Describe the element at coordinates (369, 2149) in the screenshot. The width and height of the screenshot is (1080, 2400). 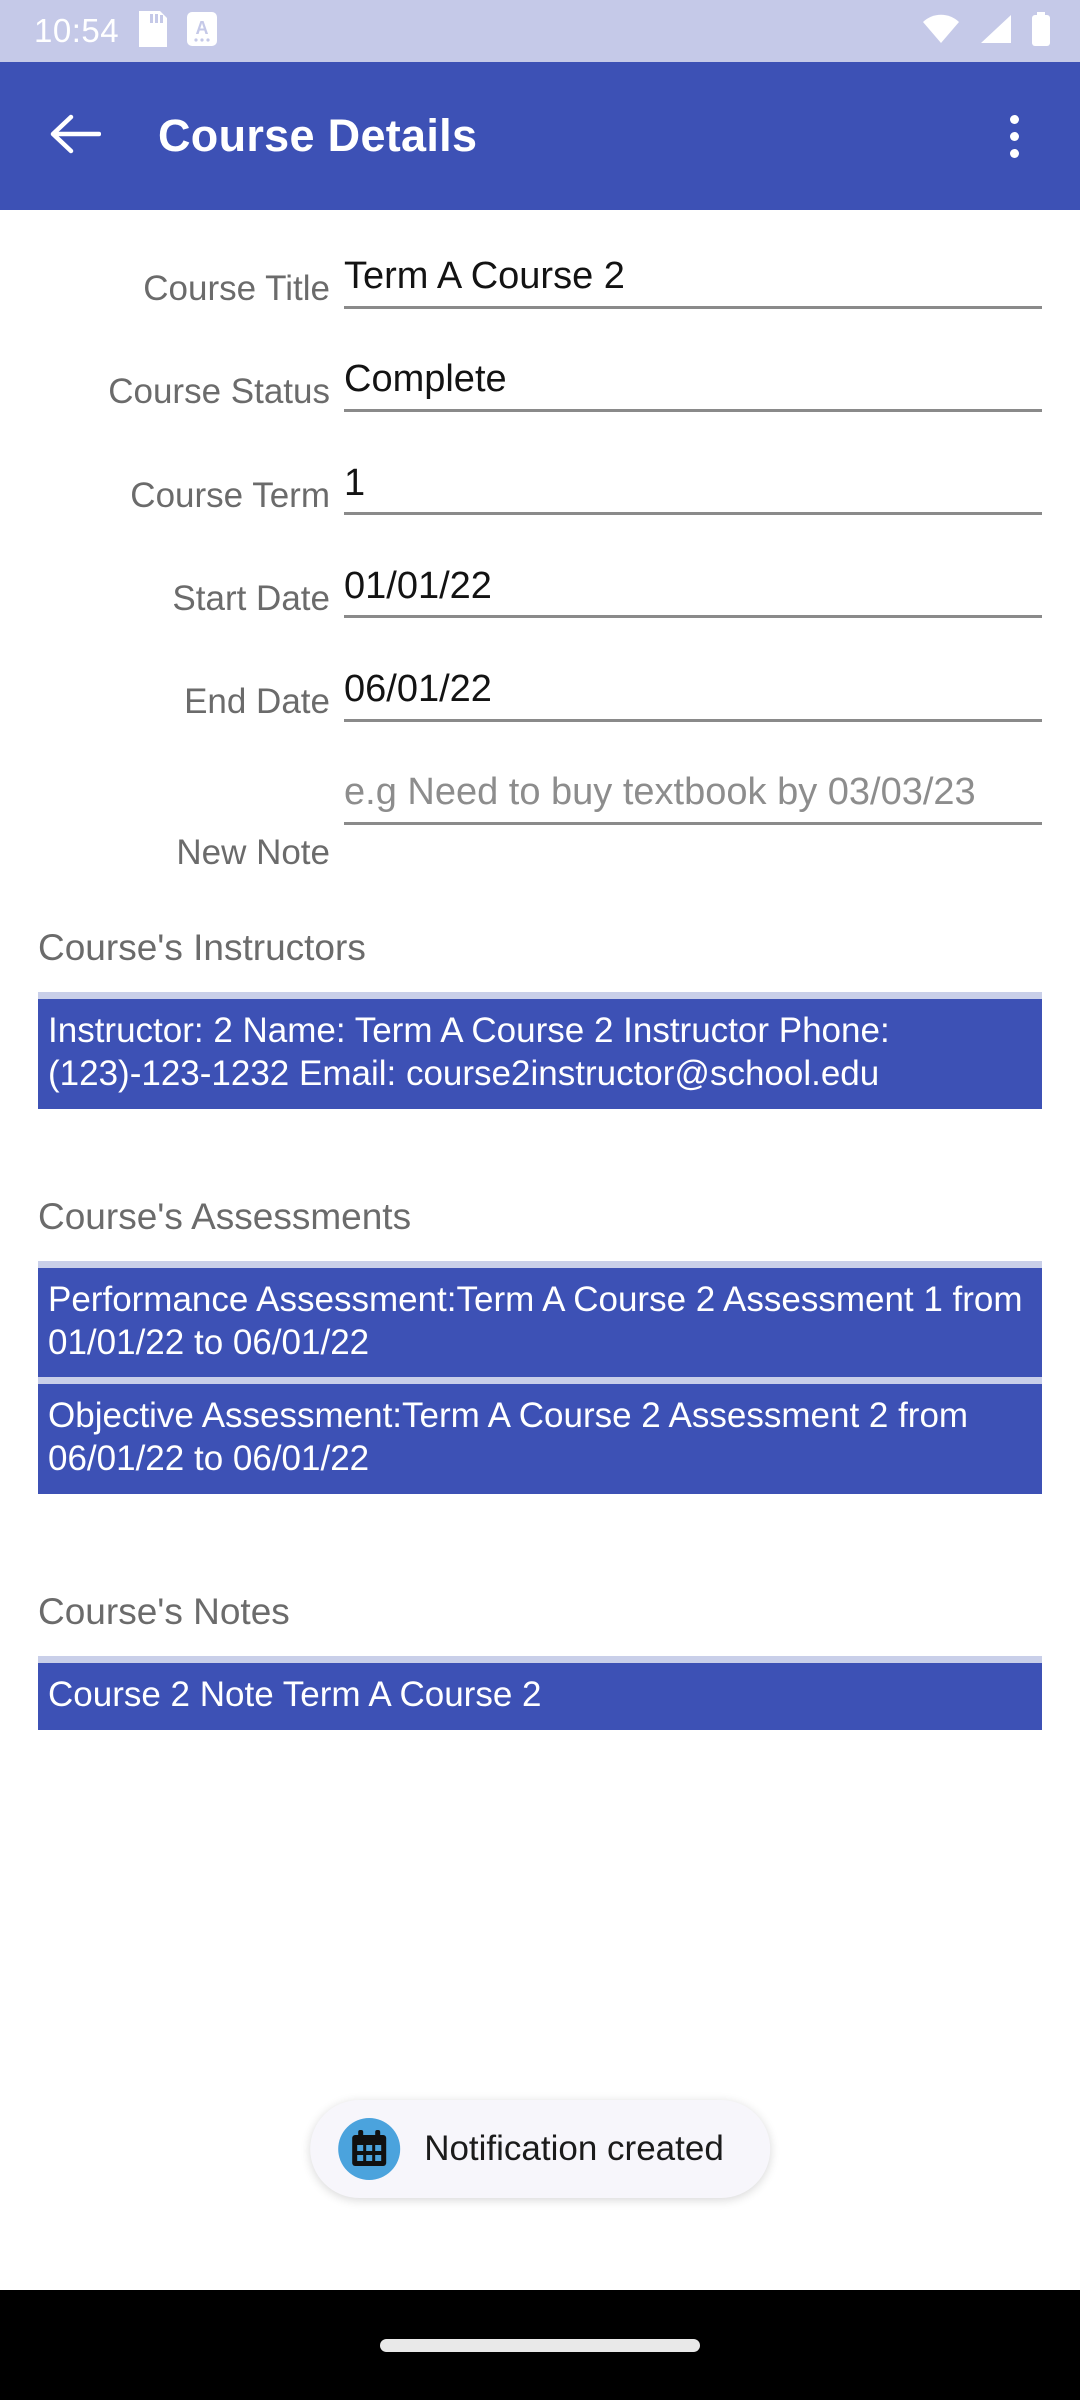
I see `calendar-icon` at that location.